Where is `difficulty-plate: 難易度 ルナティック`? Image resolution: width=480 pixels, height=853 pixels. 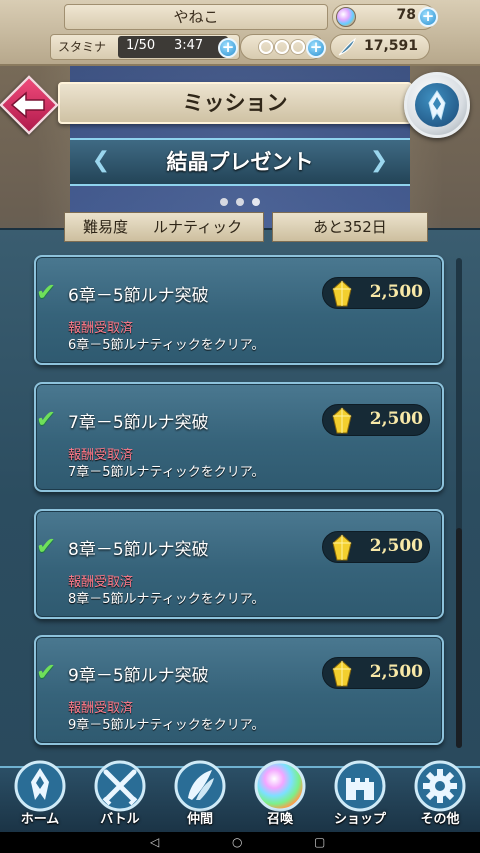
difficulty-plate: 難易度 ルナティック is located at coordinates (164, 227).